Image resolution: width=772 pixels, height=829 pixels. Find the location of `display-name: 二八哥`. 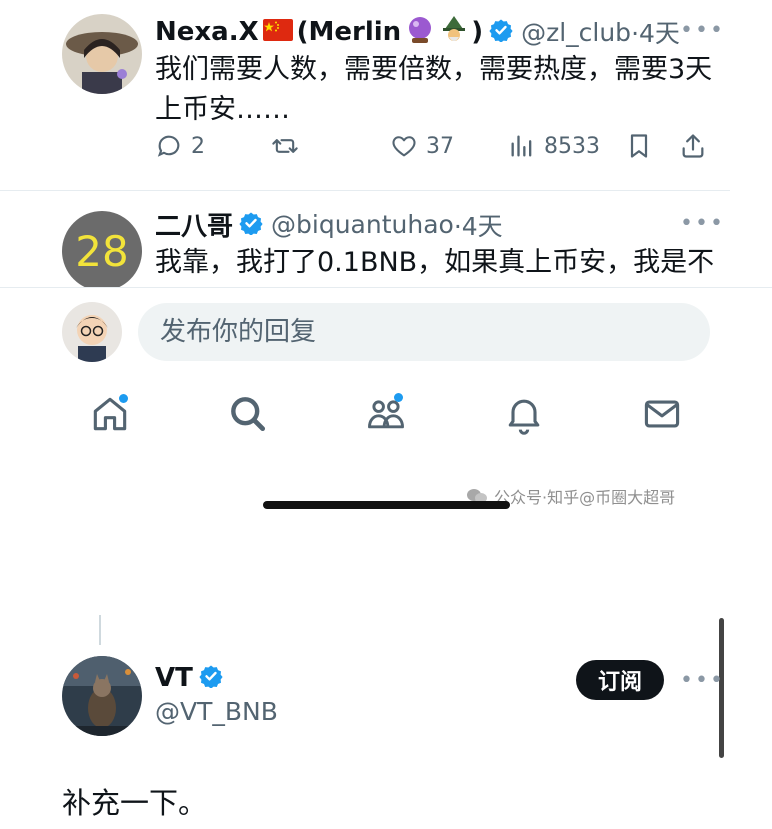

display-name: 二八哥 is located at coordinates (194, 224).